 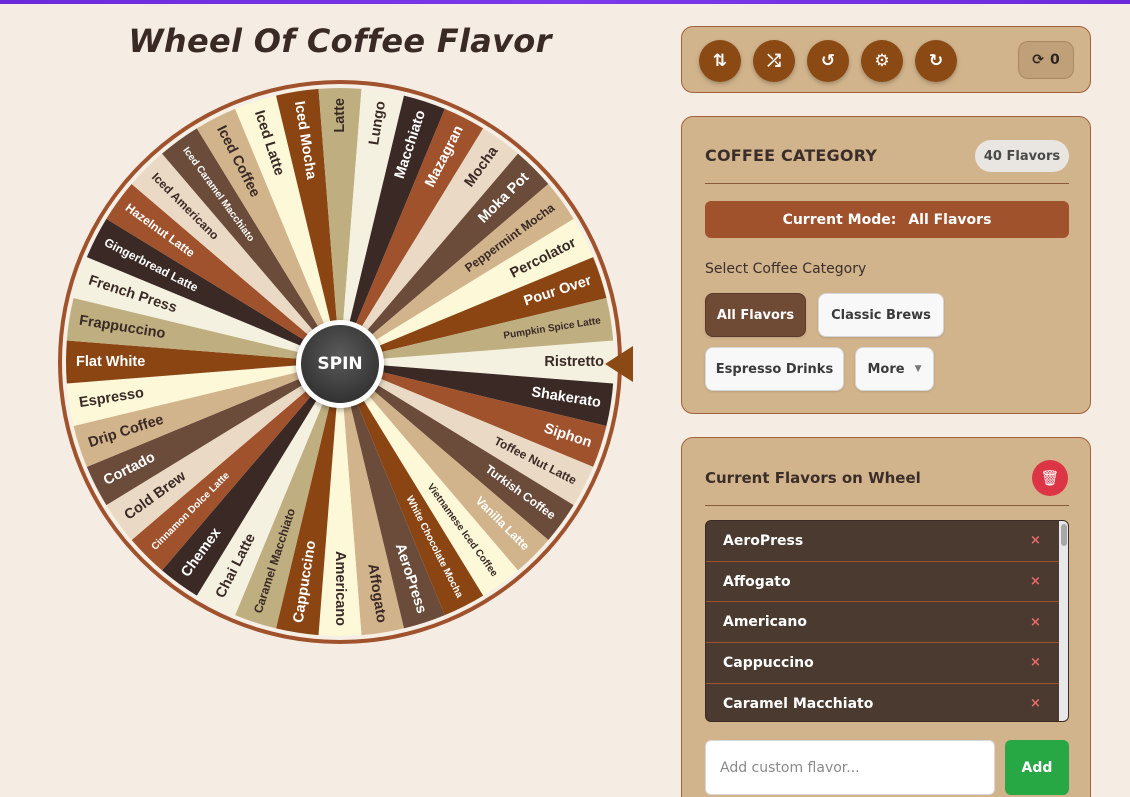 What do you see at coordinates (755, 315) in the screenshot?
I see `category-all-button: All Flavors` at bounding box center [755, 315].